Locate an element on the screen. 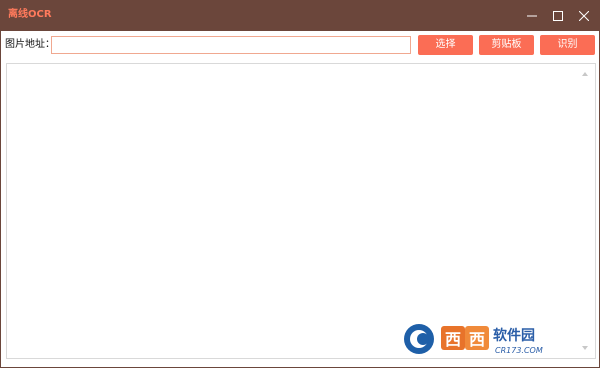 This screenshot has height=368, width=600. title-bar: 离线OCR is located at coordinates (300, 15).